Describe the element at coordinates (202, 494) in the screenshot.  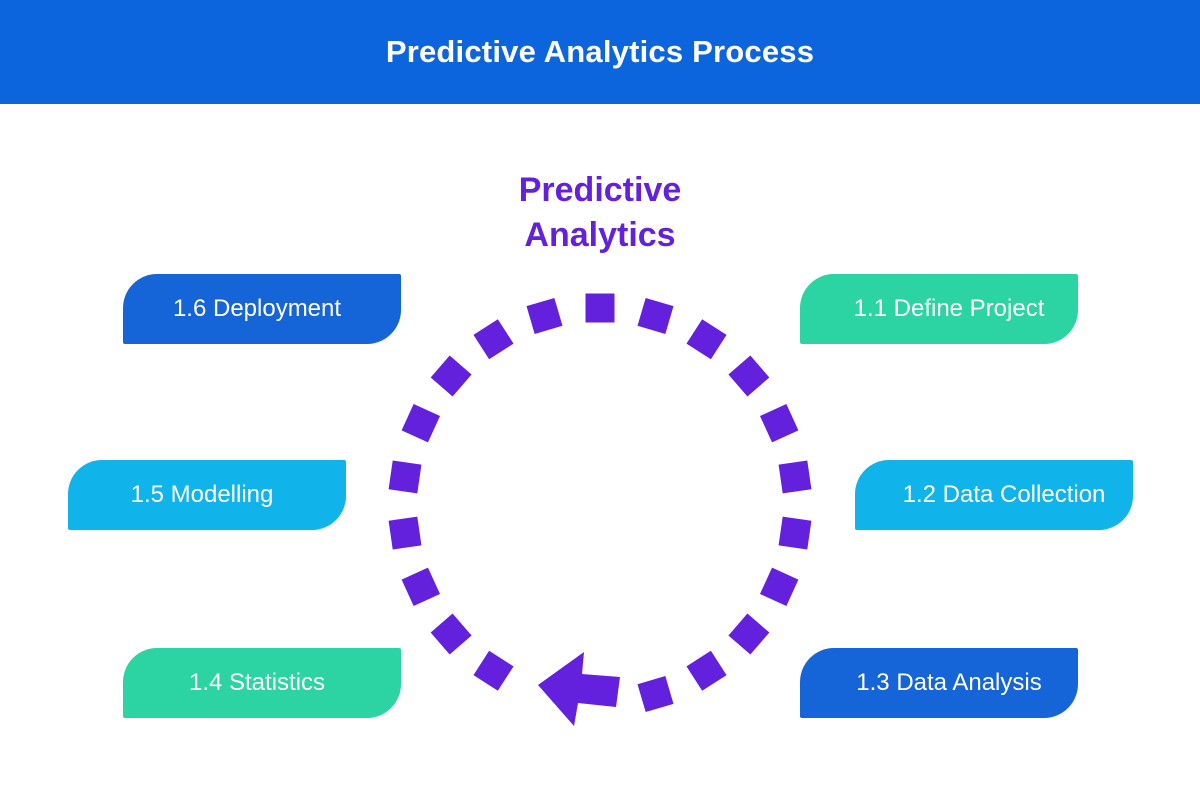
I see `step-label-1-5: 1.5 Modelling` at that location.